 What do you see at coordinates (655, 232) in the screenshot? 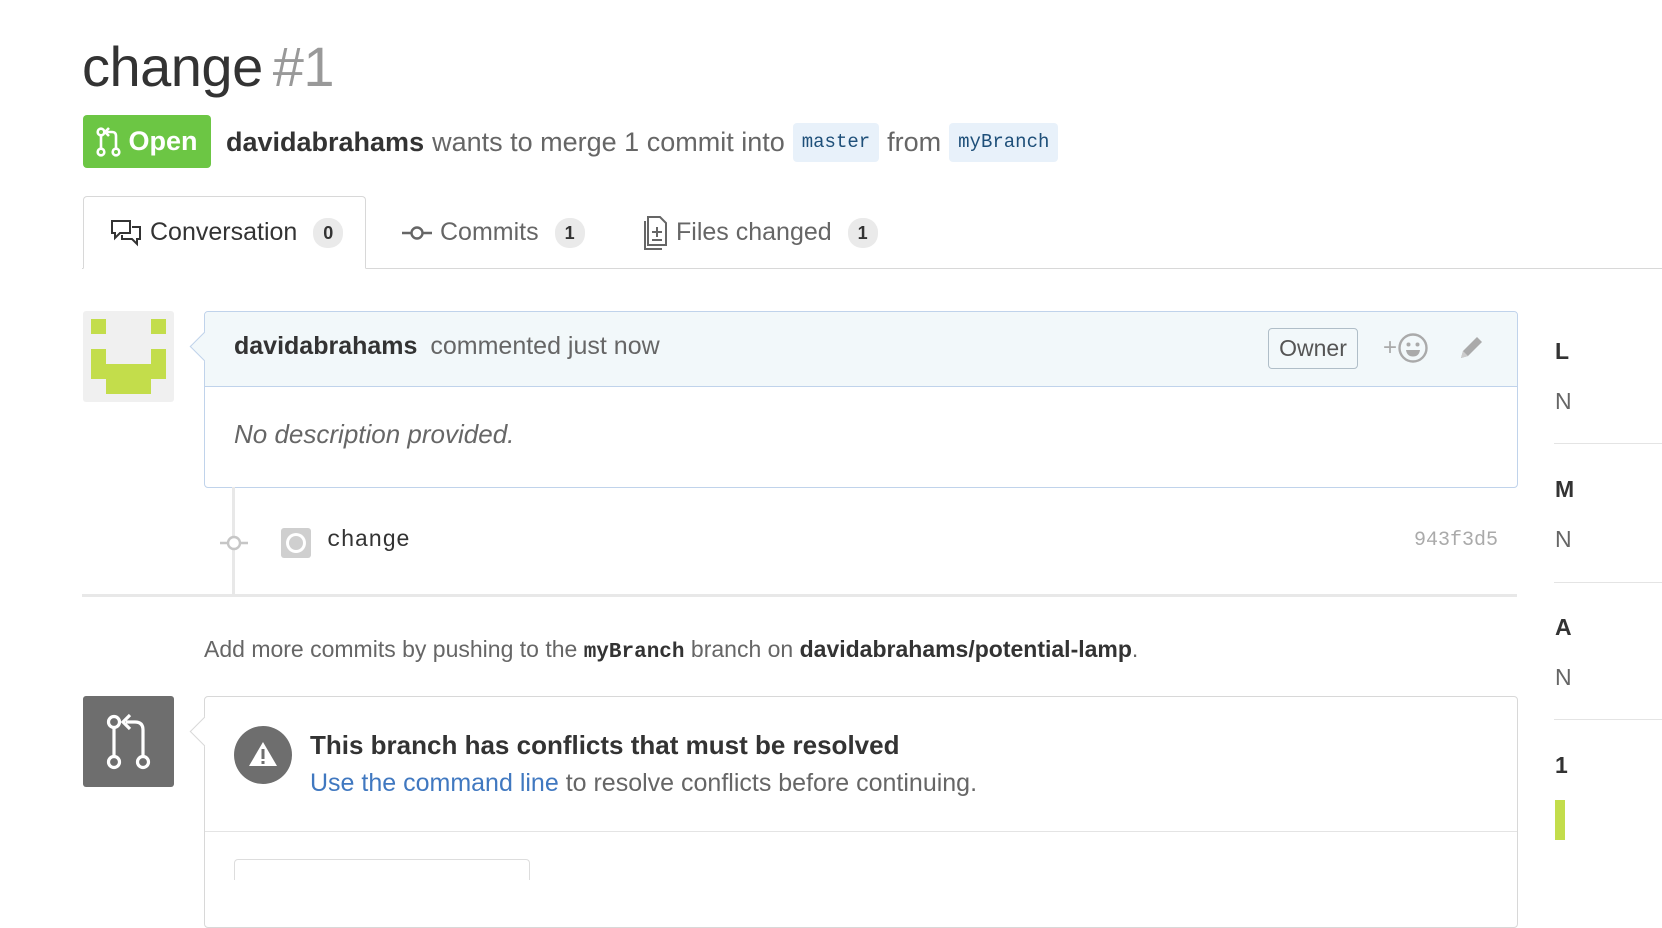
I see `file-diff-icon` at bounding box center [655, 232].